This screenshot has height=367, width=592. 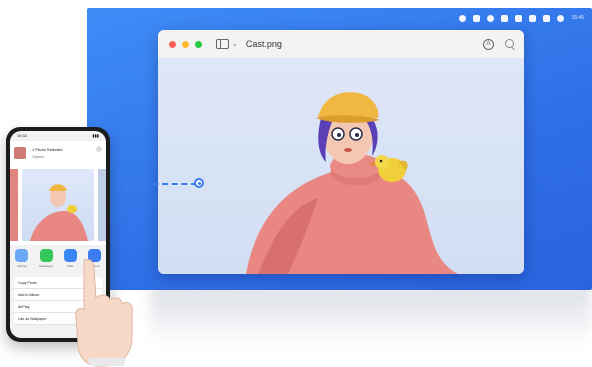 I want to click on messages-icon, so click(x=46, y=255).